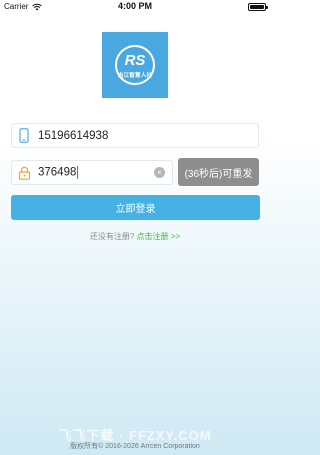 The width and height of the screenshot is (320, 455). Describe the element at coordinates (147, 136) in the screenshot. I see `phone-input: 15196614938` at that location.